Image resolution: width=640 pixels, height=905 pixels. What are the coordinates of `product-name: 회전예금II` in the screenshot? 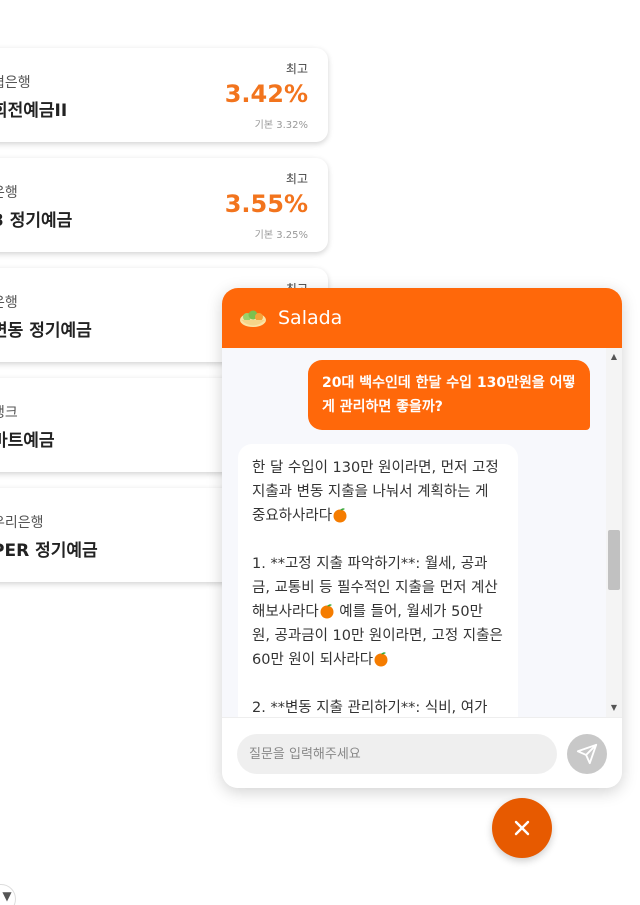 It's located at (34, 111).